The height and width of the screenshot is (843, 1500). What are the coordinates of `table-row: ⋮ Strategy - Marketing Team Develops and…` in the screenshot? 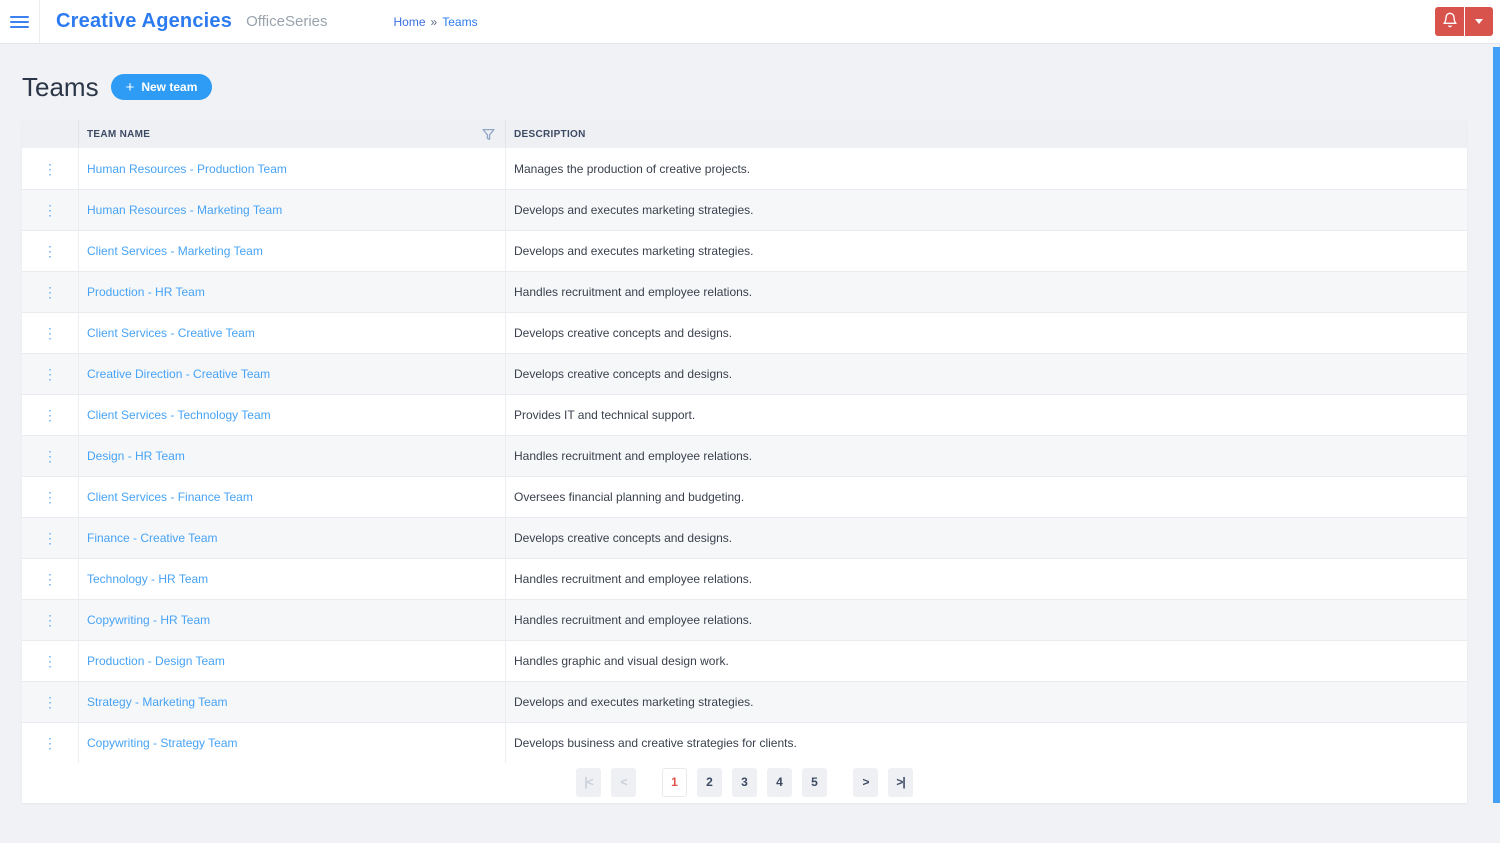 It's located at (744, 701).